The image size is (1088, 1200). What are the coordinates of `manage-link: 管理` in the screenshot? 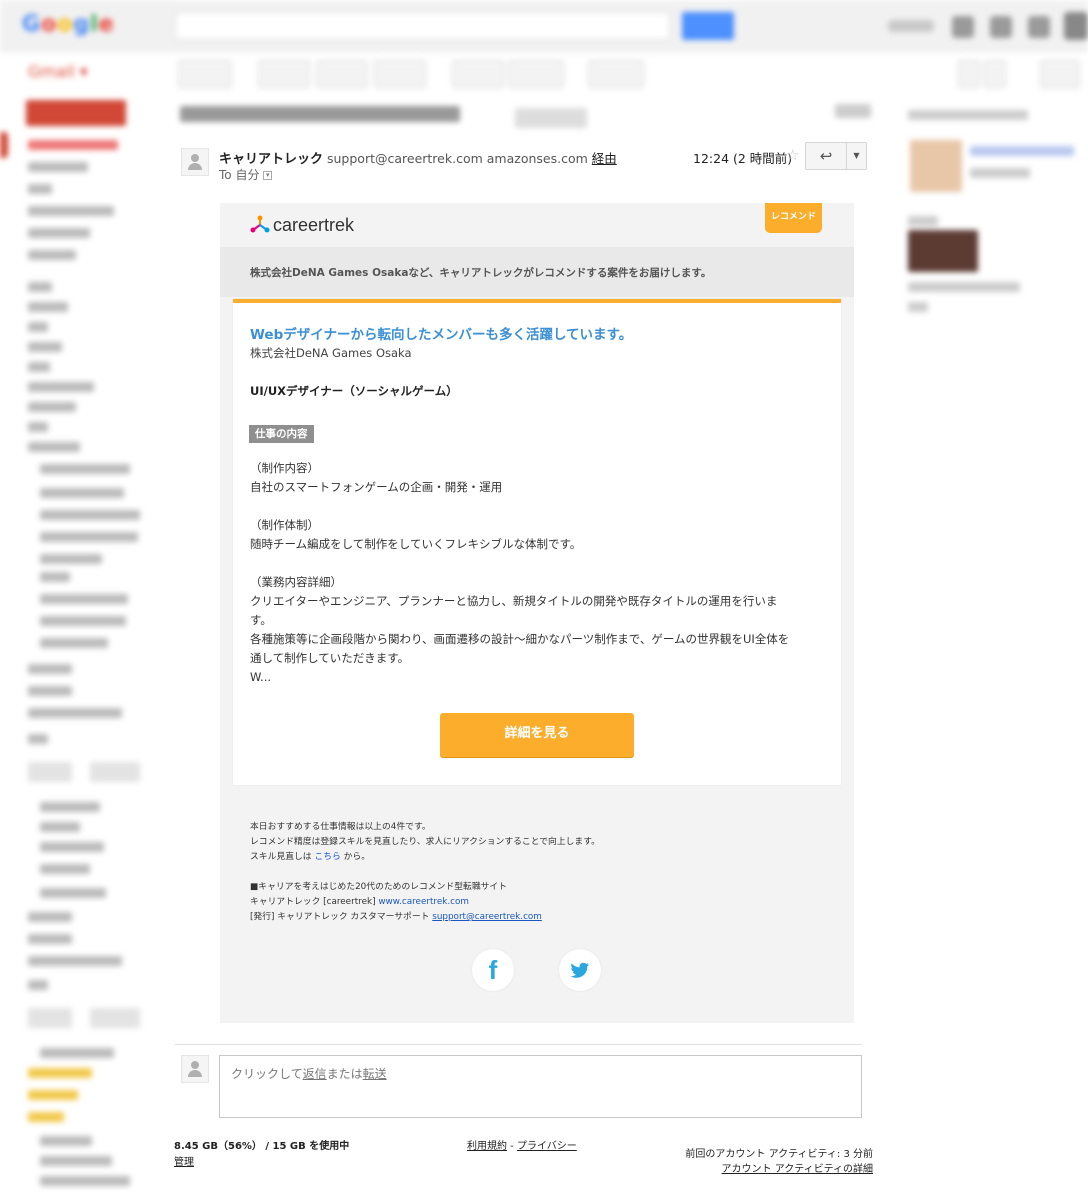 It's located at (184, 1160).